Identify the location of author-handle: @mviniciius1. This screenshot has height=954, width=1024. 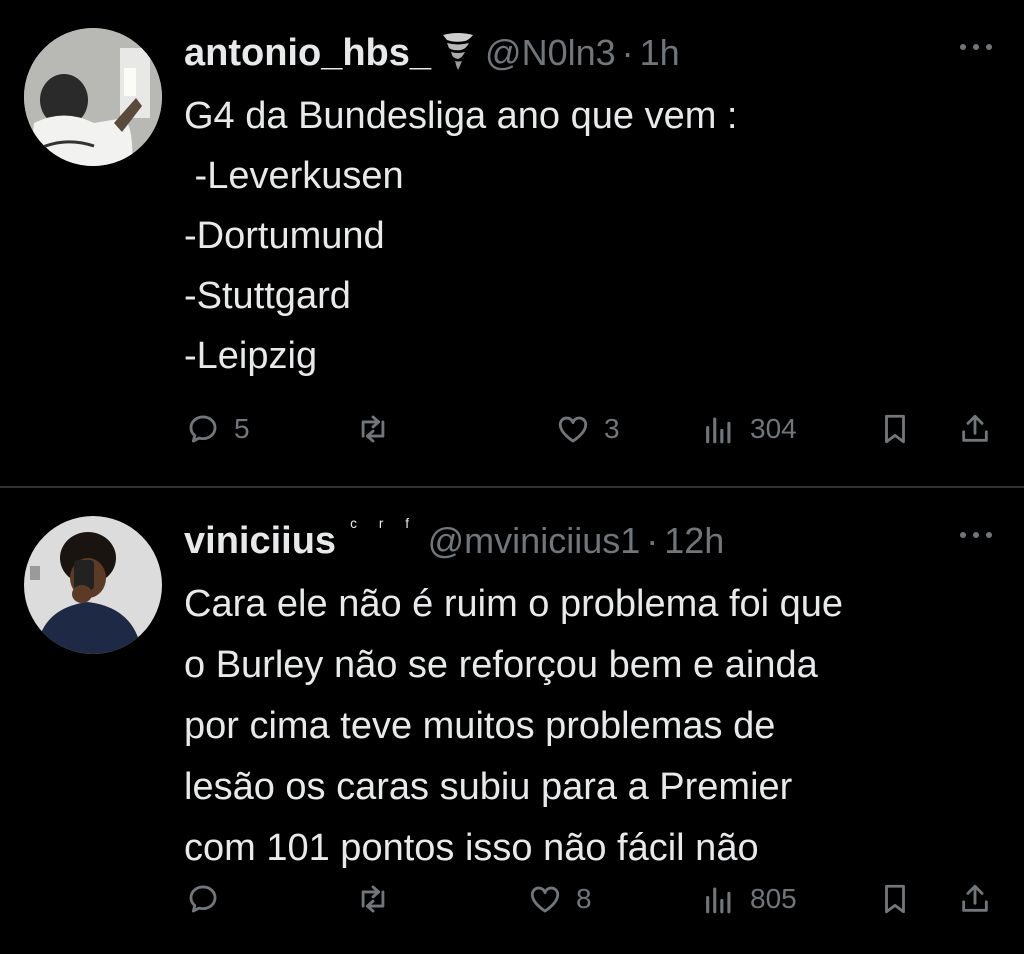
(534, 541).